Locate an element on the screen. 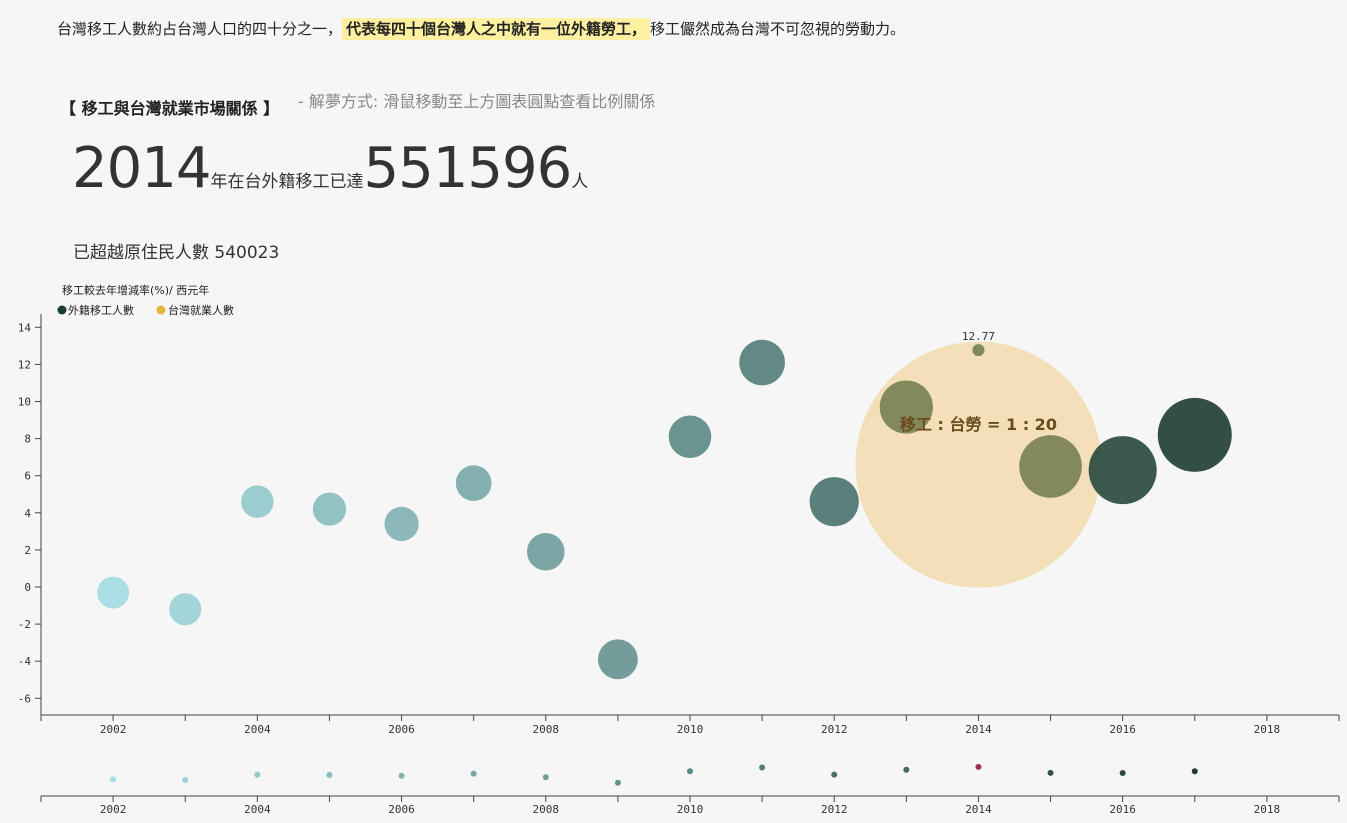  y-tick-label: -6 is located at coordinates (24, 698).